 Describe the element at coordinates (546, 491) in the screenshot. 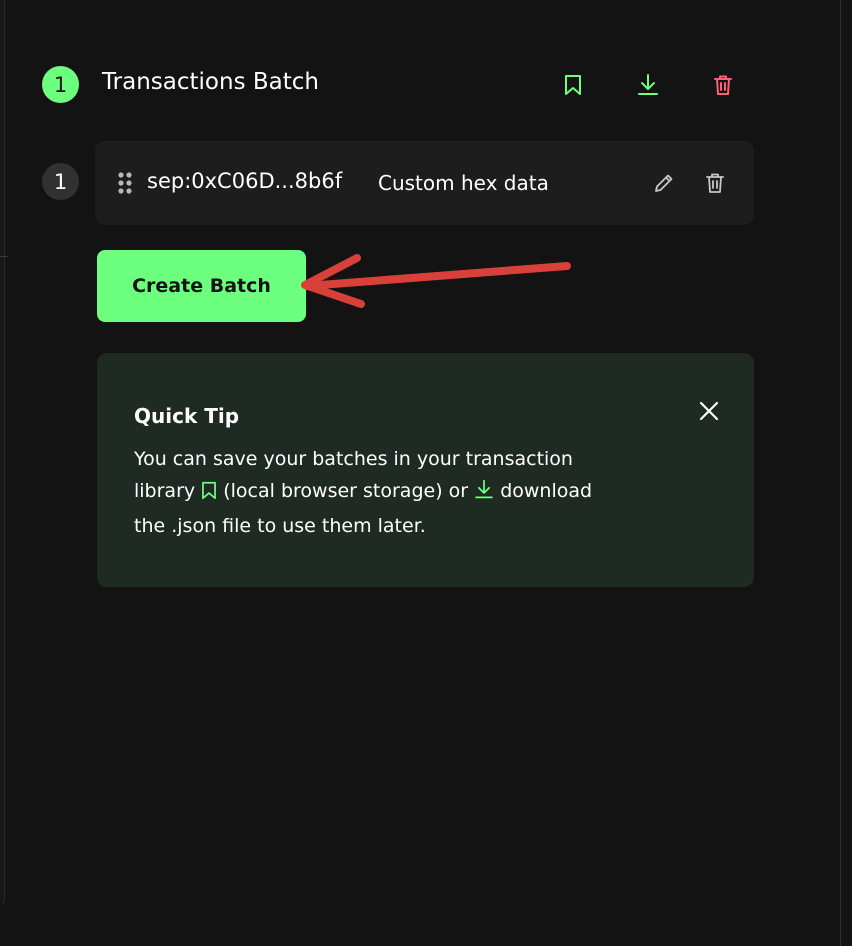

I see `quick-tip-text-download: download` at that location.